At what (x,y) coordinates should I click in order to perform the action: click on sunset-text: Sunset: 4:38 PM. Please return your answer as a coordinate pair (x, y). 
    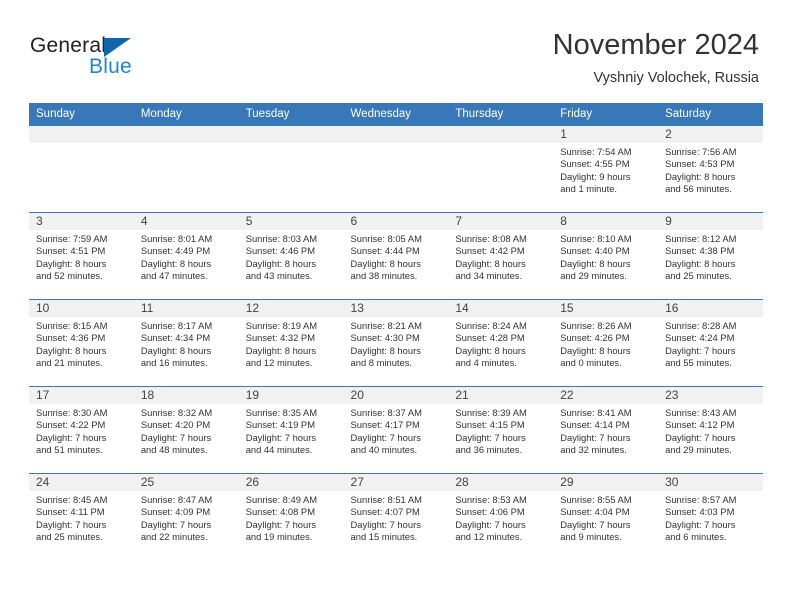
    Looking at the image, I should click on (700, 251).